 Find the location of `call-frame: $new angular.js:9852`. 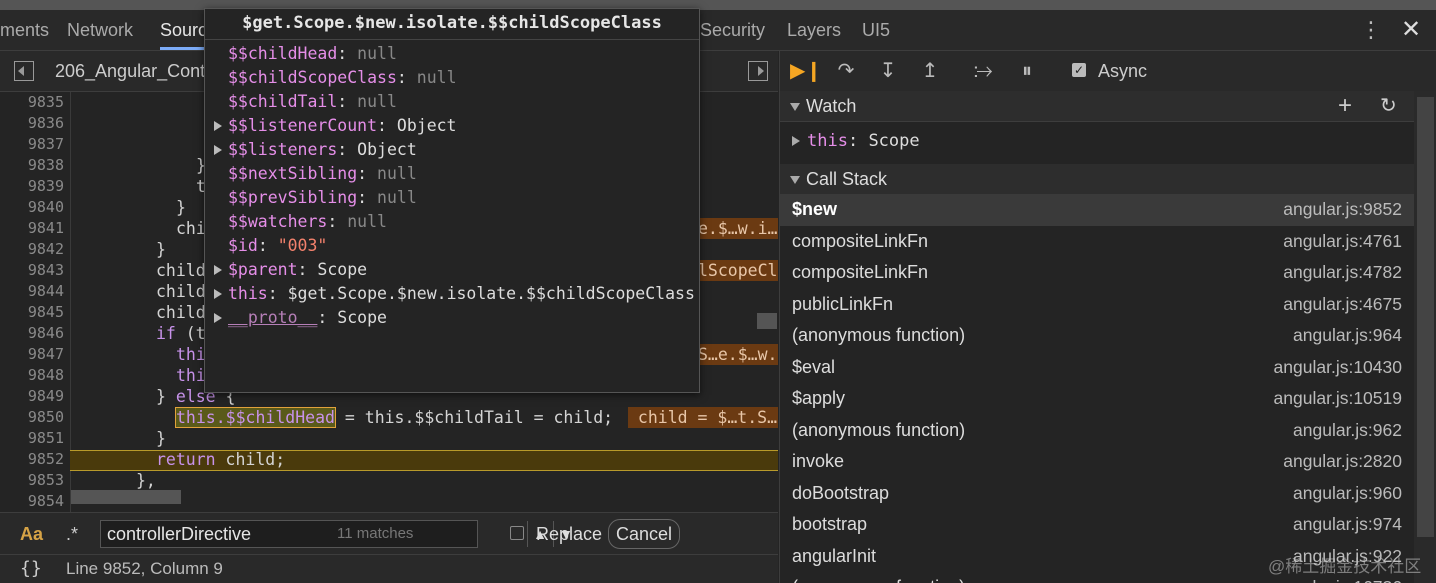

call-frame: $new angular.js:9852 is located at coordinates (1097, 210).